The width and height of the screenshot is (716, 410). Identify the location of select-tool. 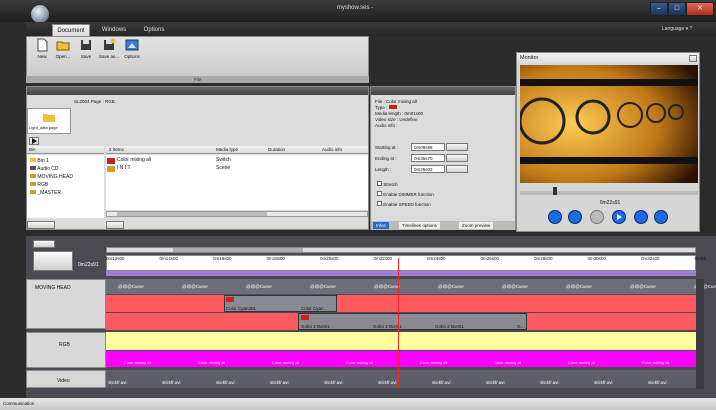
(44, 244).